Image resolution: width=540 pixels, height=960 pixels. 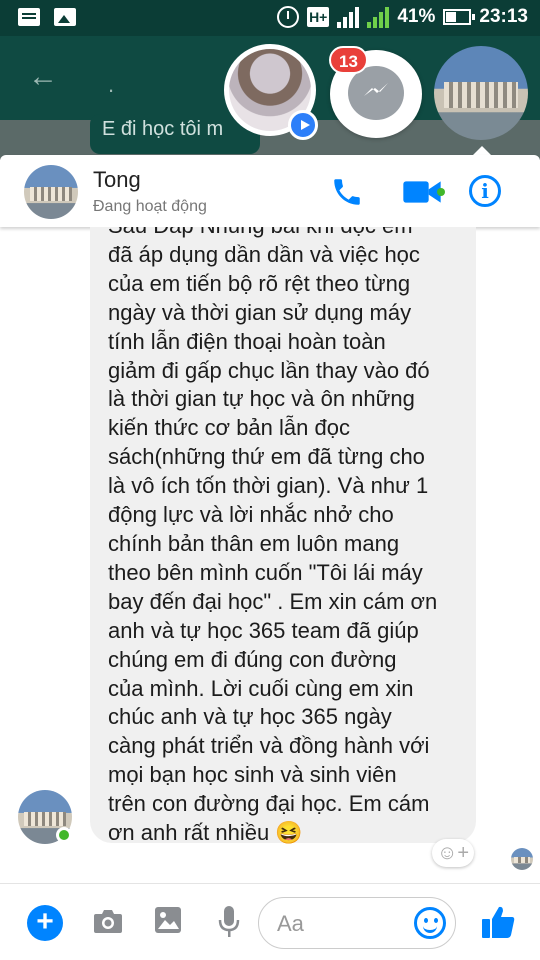 What do you see at coordinates (348, 17) in the screenshot?
I see `signal-sim1-icon` at bounding box center [348, 17].